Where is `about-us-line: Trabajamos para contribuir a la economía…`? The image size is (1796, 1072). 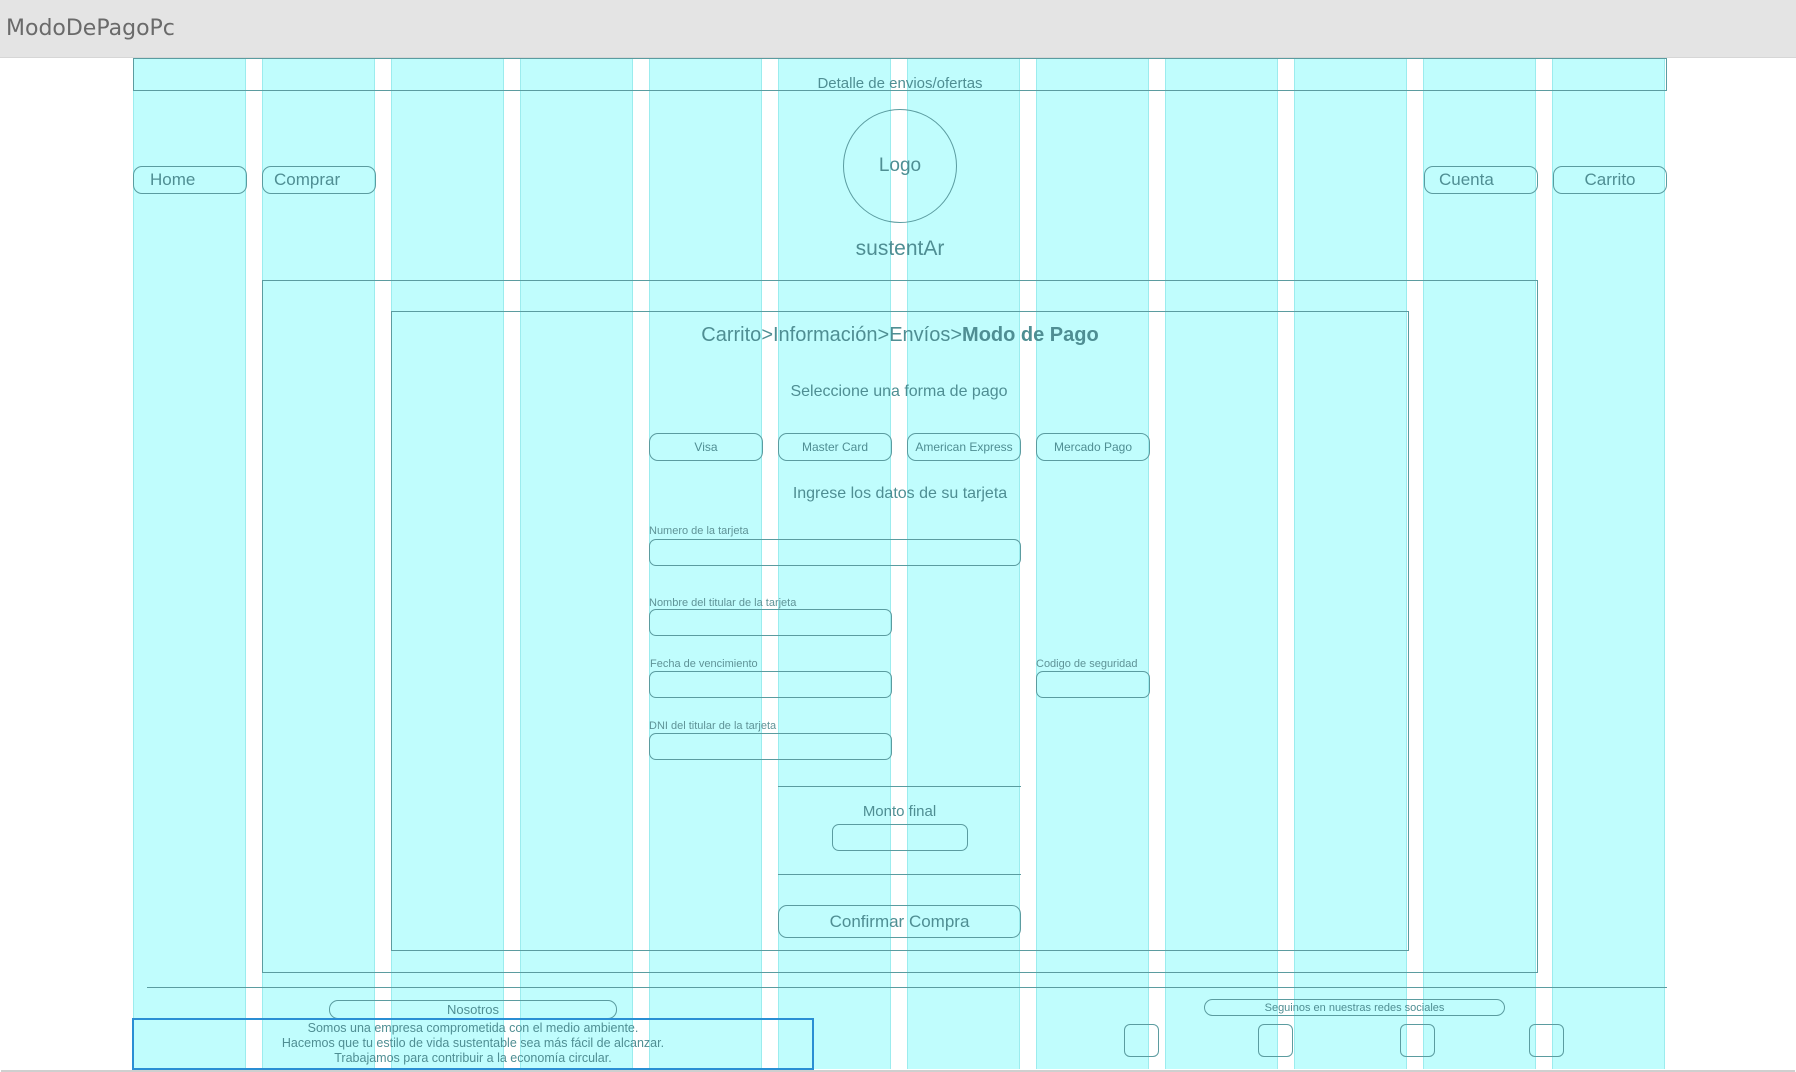
about-us-line: Trabajamos para contribuir a la economía… is located at coordinates (473, 1058).